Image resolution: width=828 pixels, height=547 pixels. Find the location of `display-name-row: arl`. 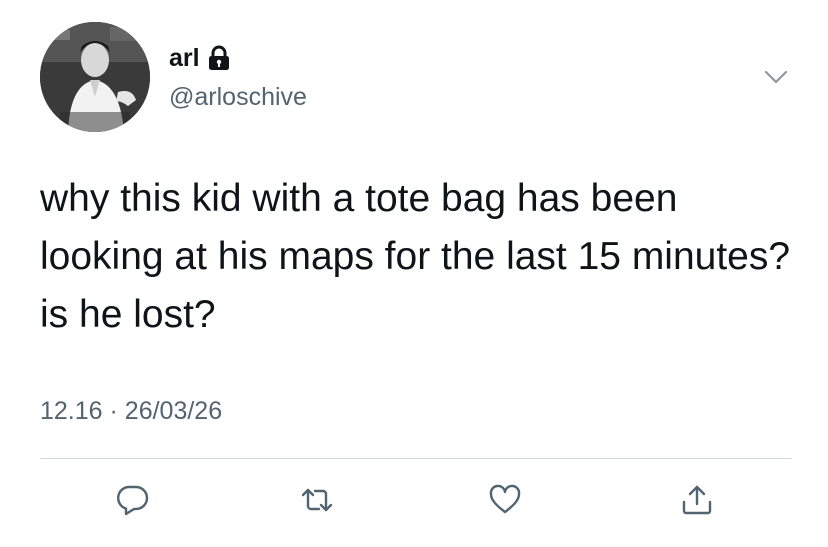

display-name-row: arl is located at coordinates (199, 58).